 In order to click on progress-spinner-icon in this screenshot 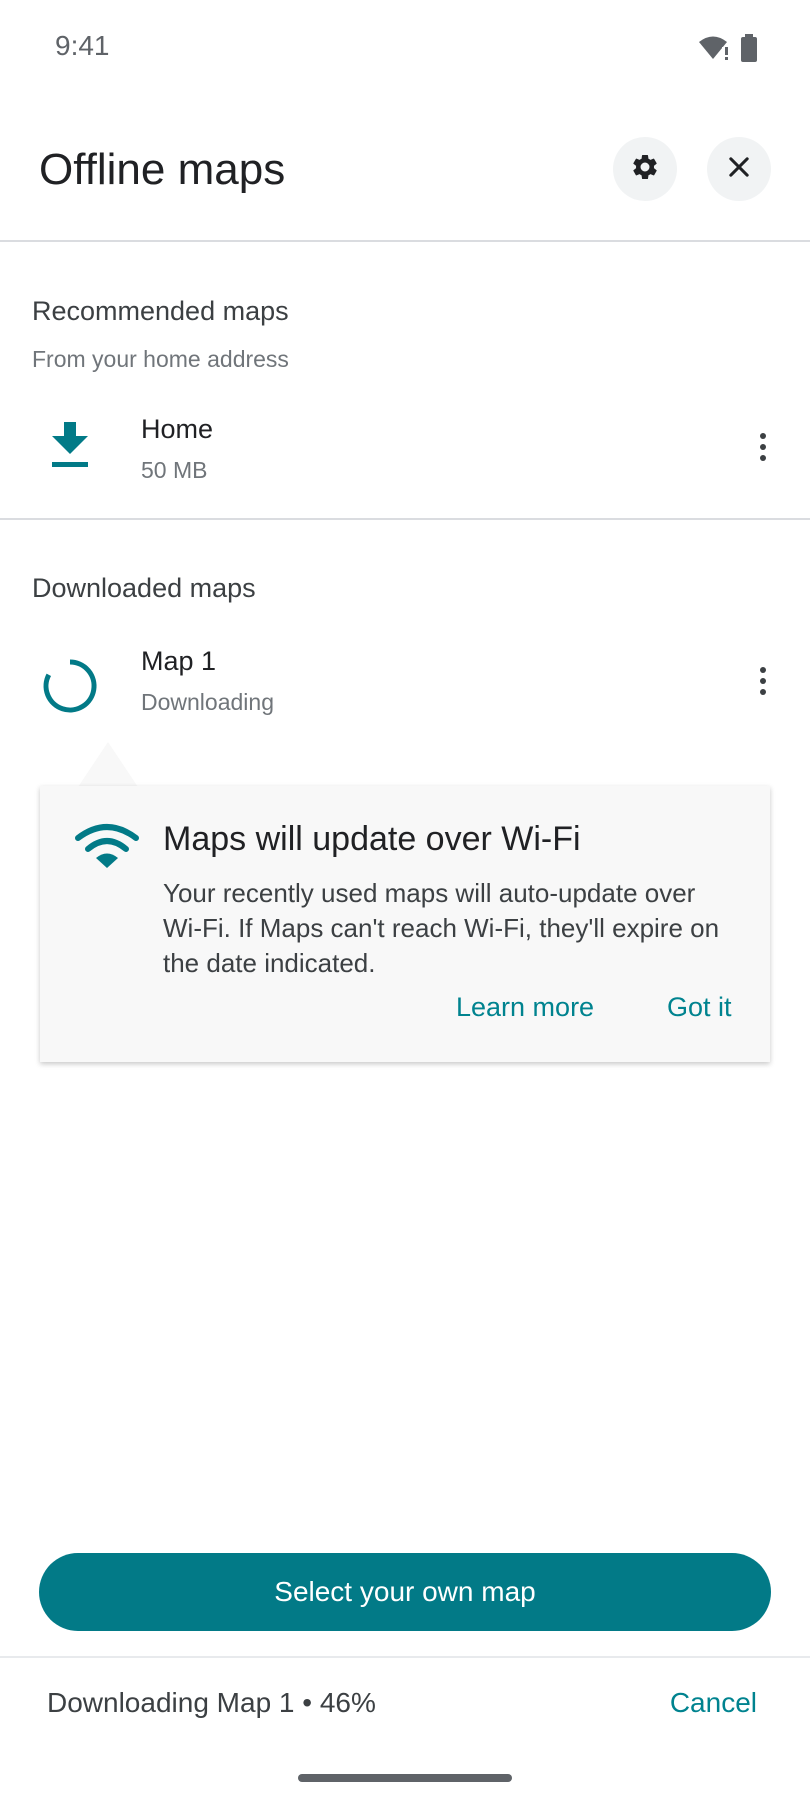, I will do `click(70, 688)`.